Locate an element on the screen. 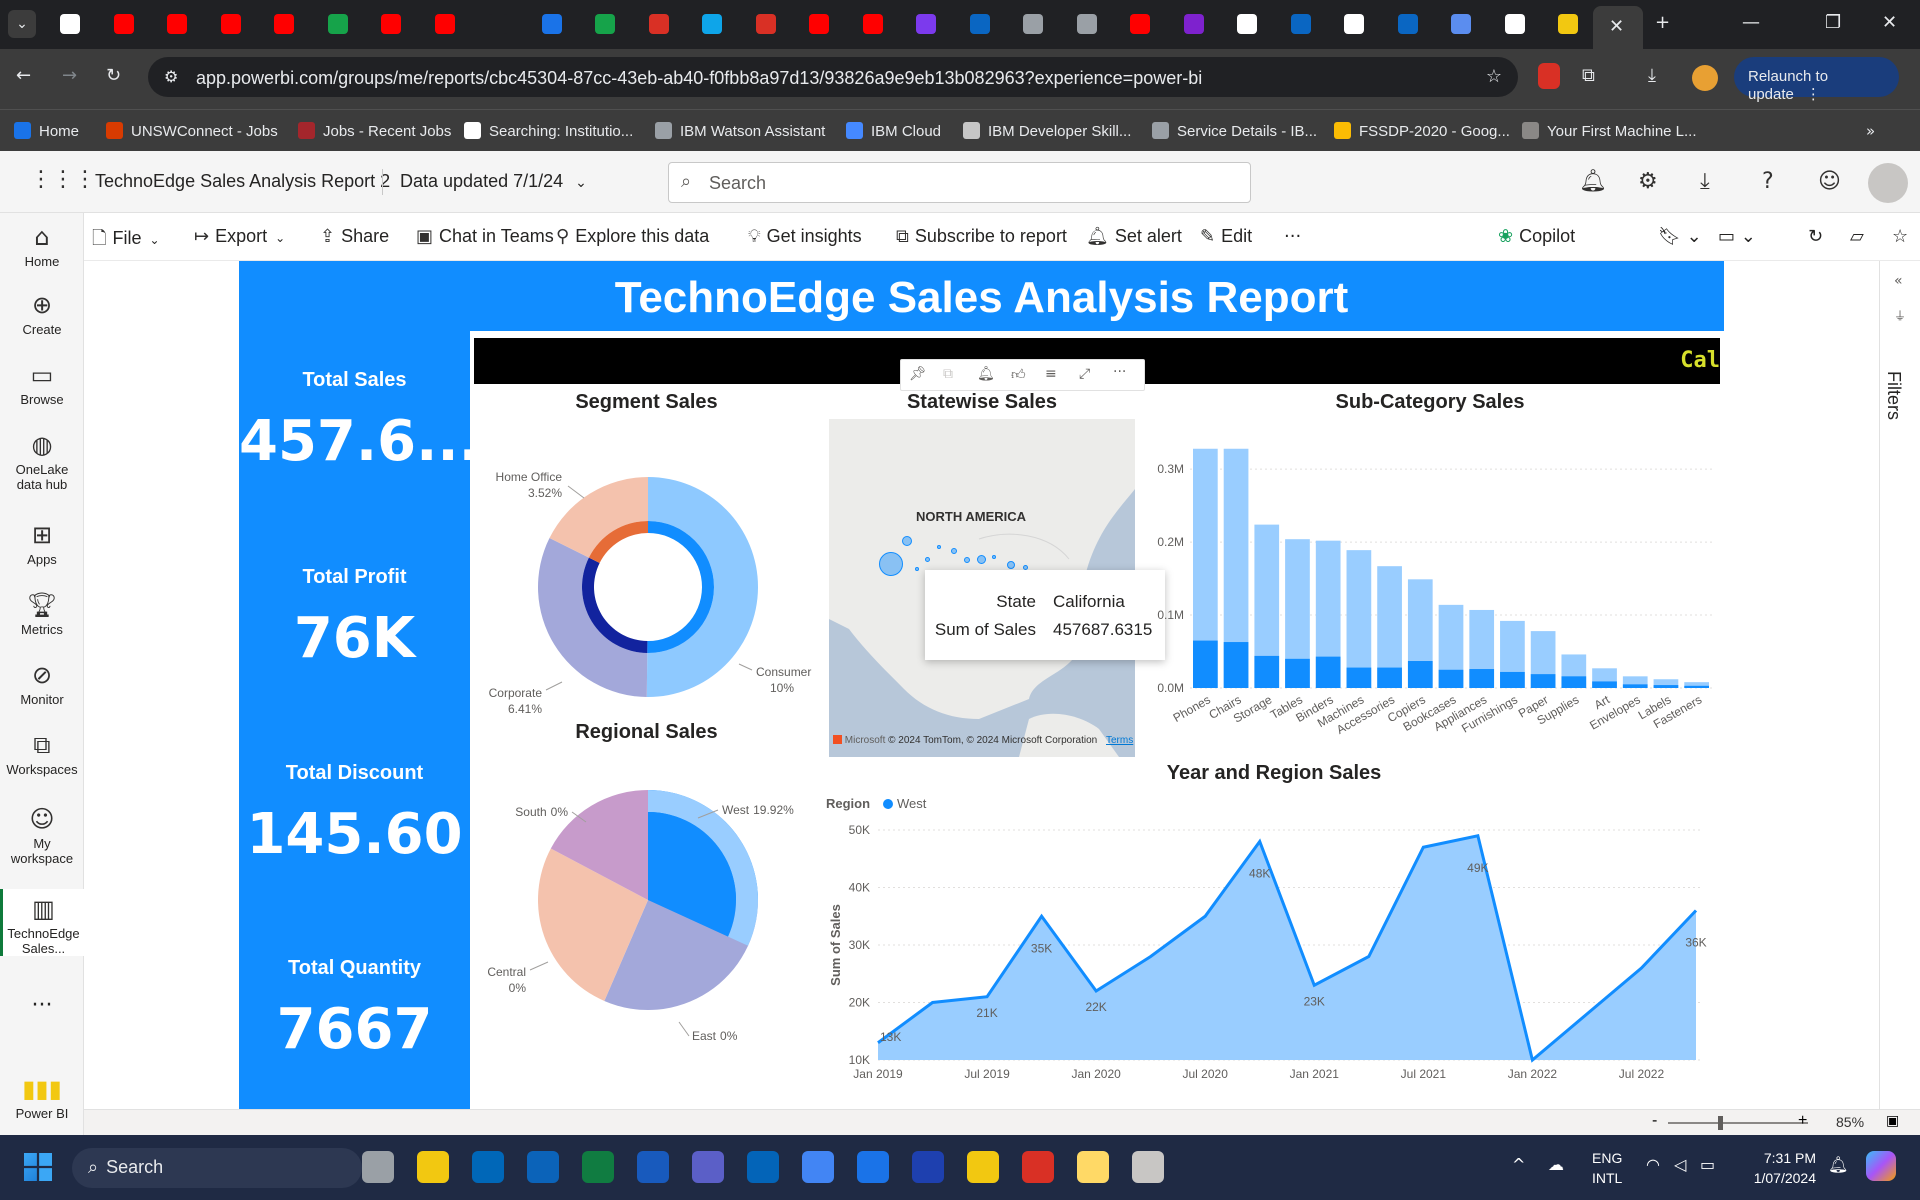 The image size is (1920, 1200). relaunch-button: Relaunch to update ⋮ is located at coordinates (1816, 80).